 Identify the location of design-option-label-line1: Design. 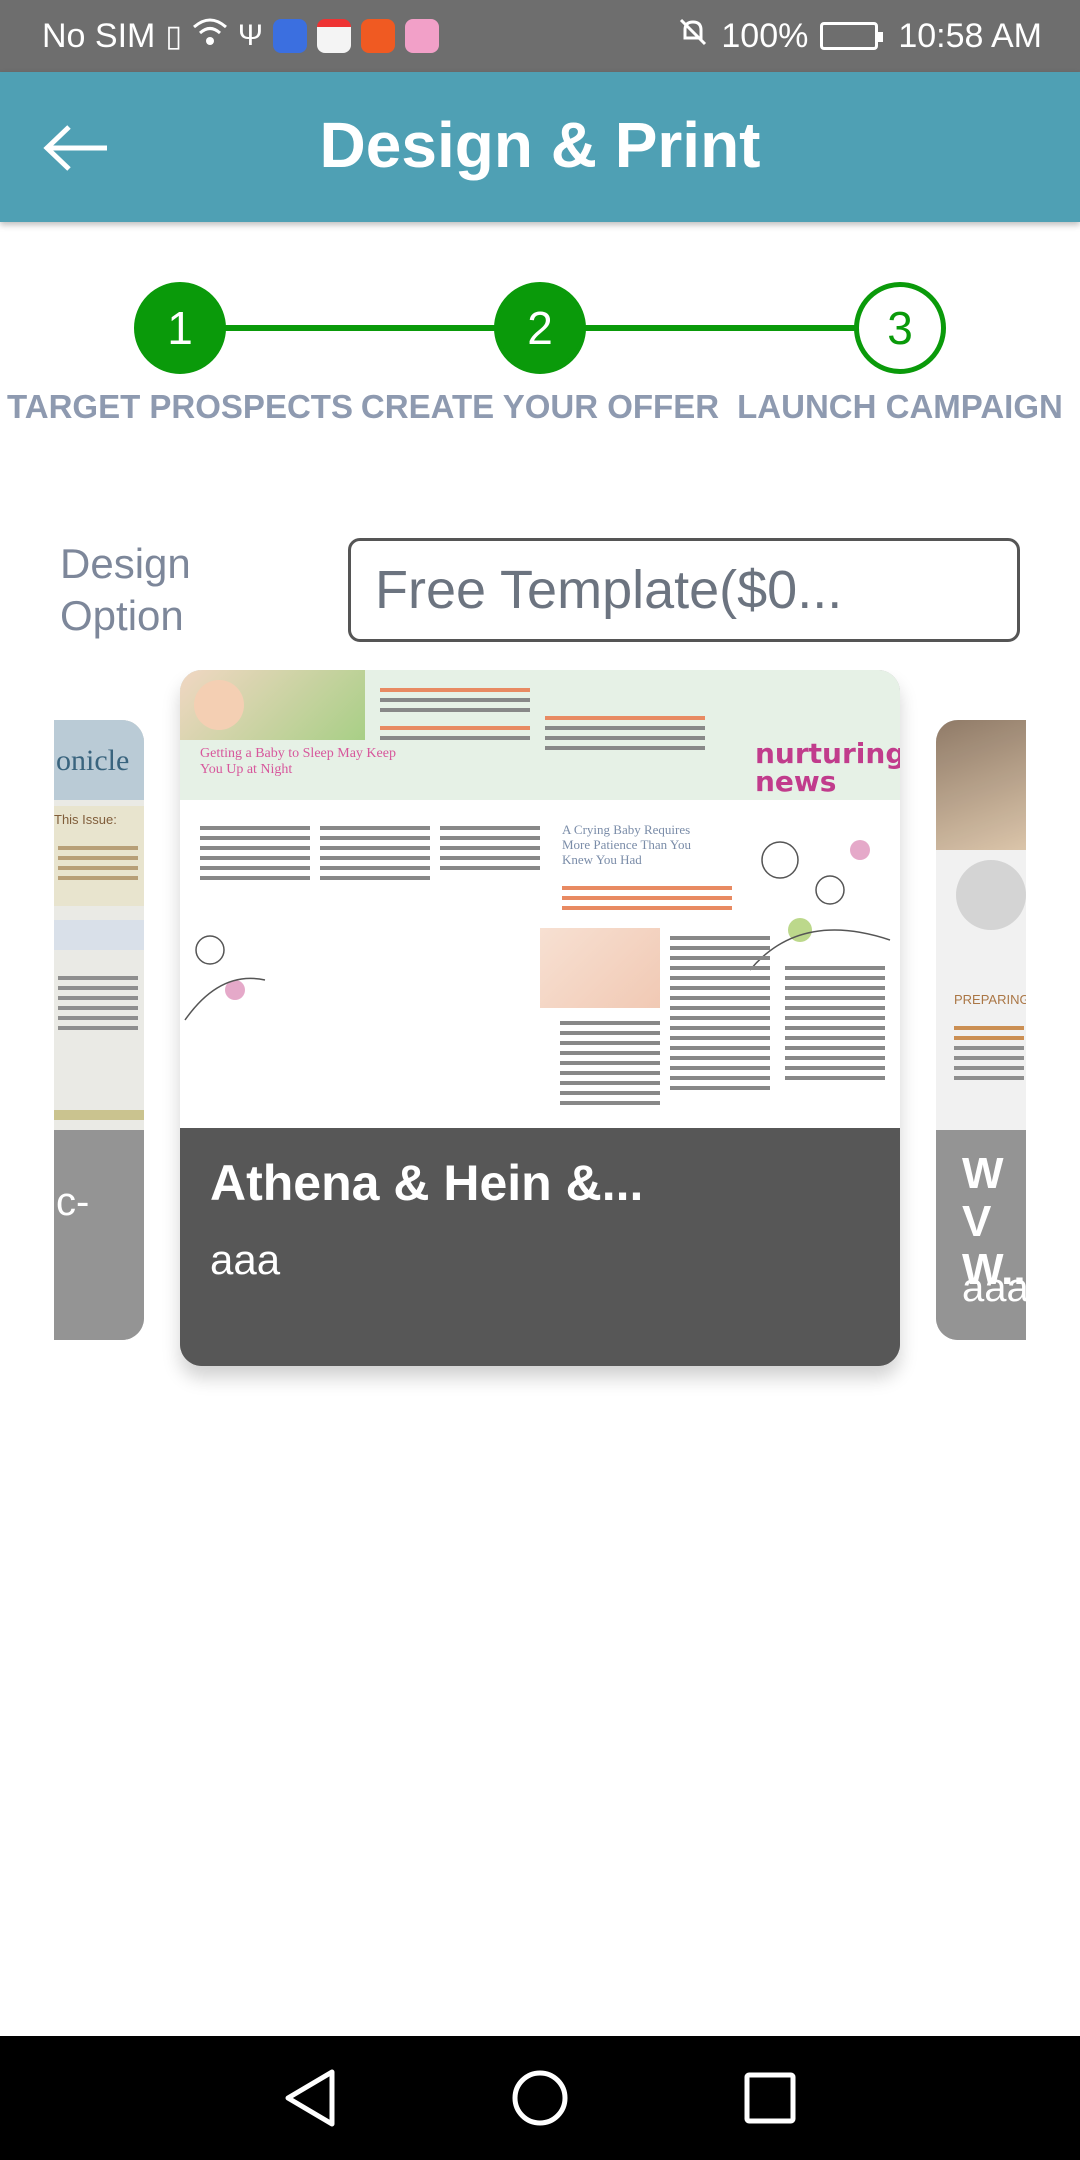
(125, 563).